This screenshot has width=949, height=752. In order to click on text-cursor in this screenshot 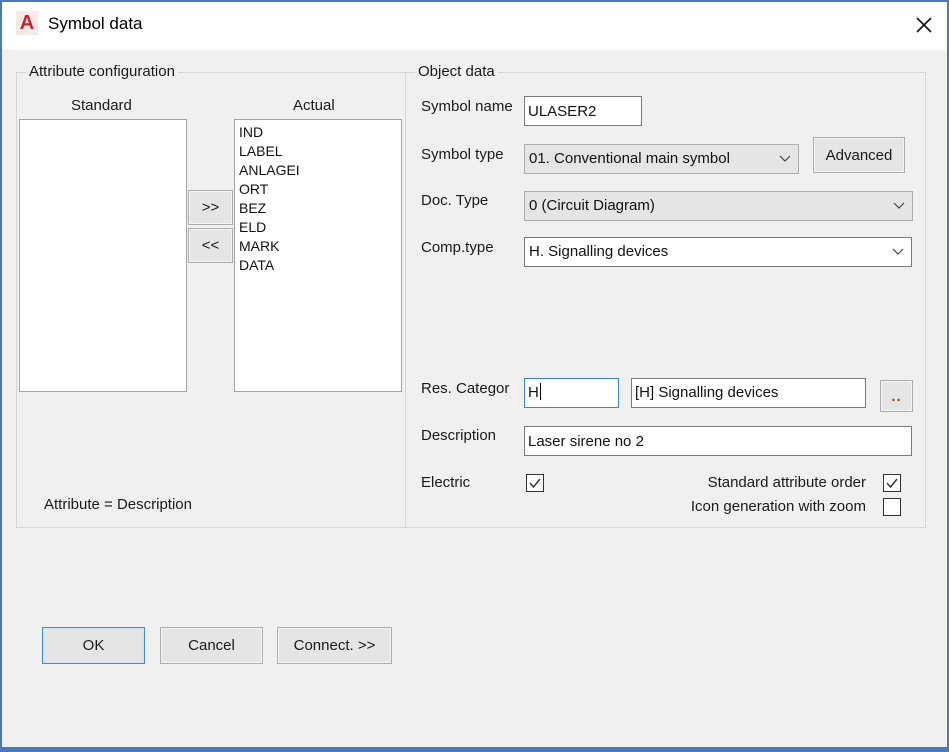, I will do `click(540, 391)`.